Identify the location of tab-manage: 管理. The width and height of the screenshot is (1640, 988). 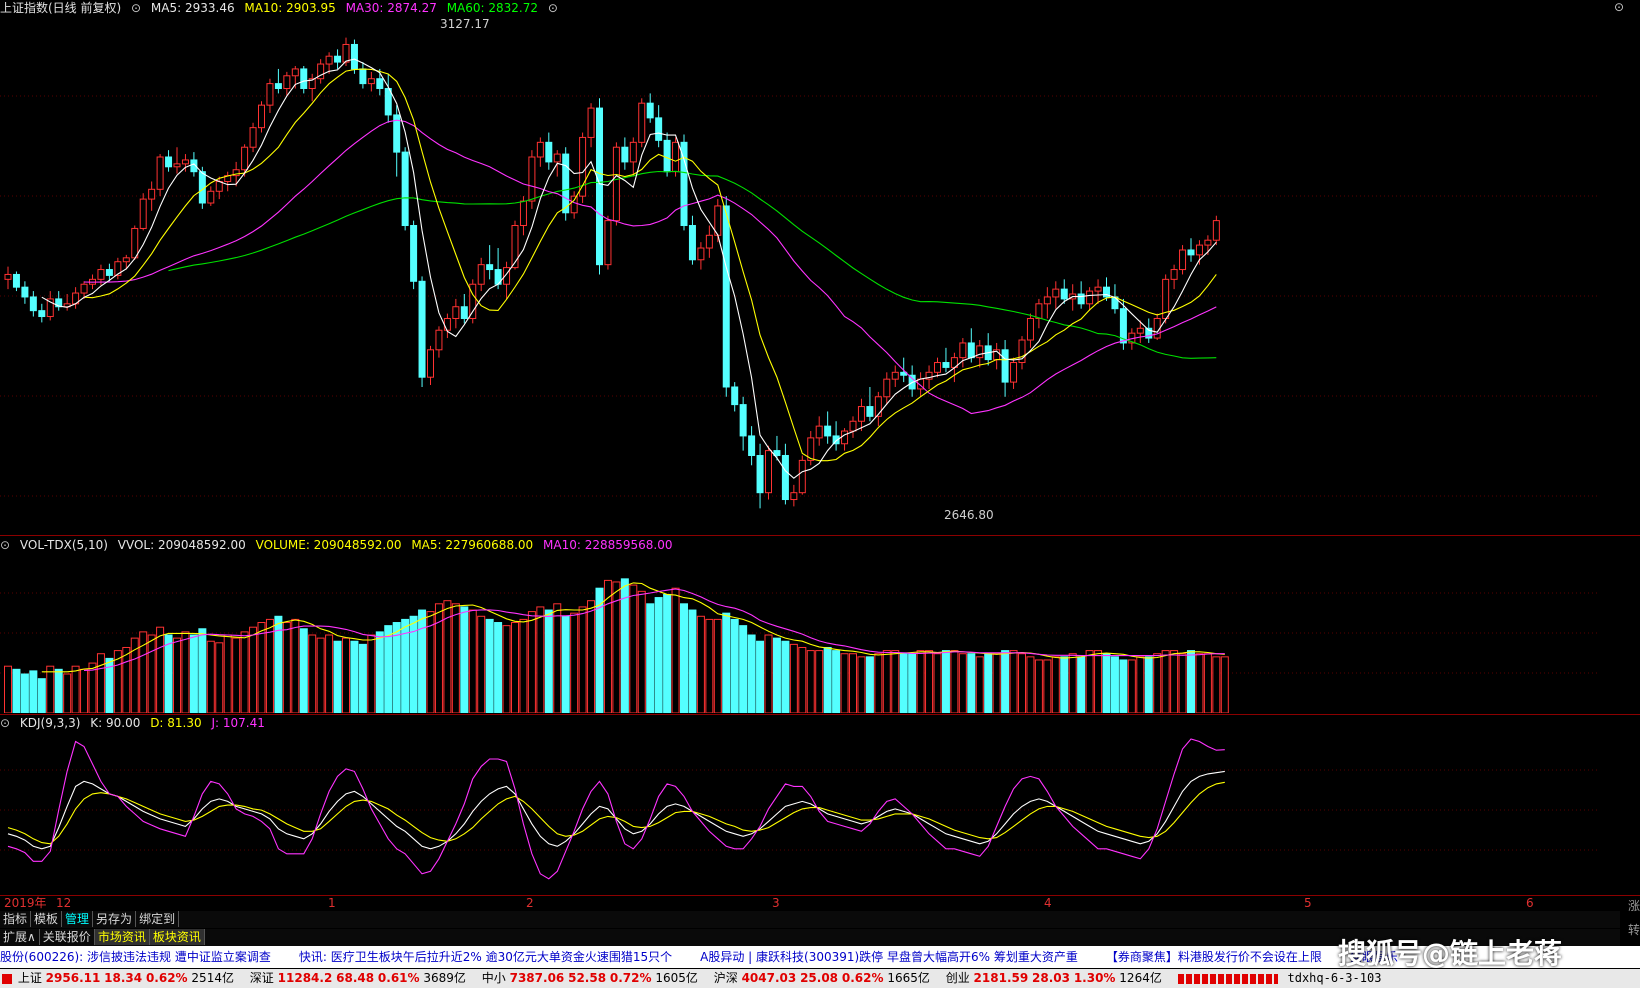
(78, 919).